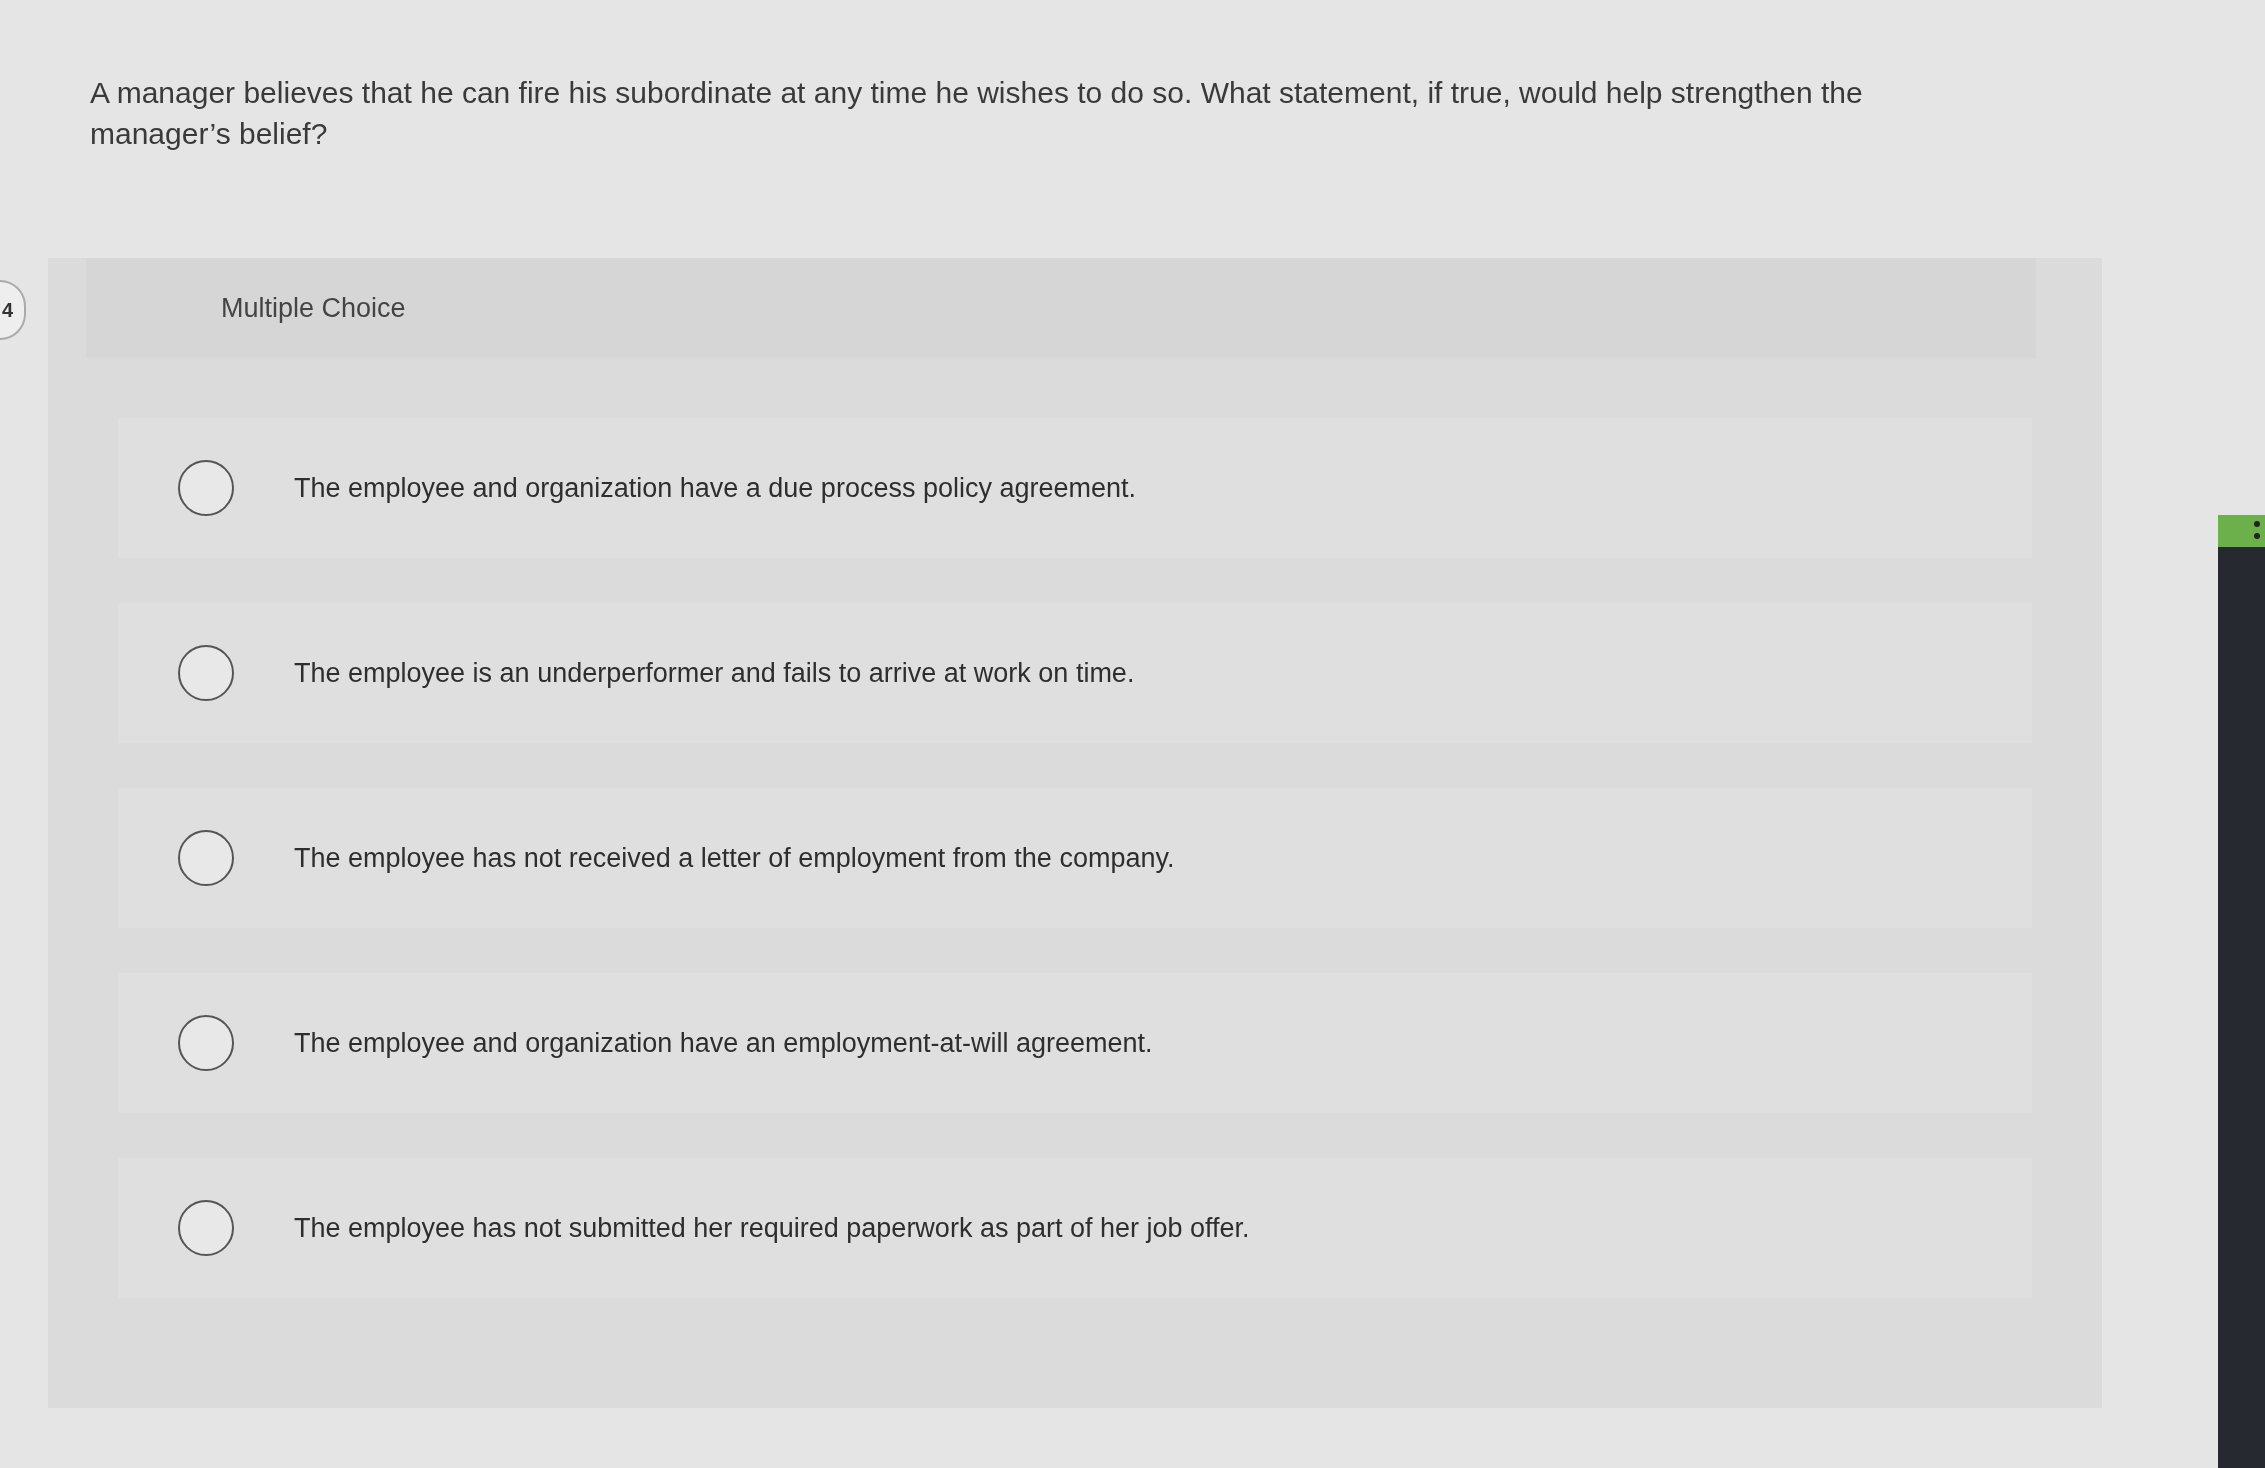 The image size is (2265, 1468). Describe the element at coordinates (772, 1228) in the screenshot. I see `option-text: The employee has not submitted her required paperwork as part of her job offer.` at that location.